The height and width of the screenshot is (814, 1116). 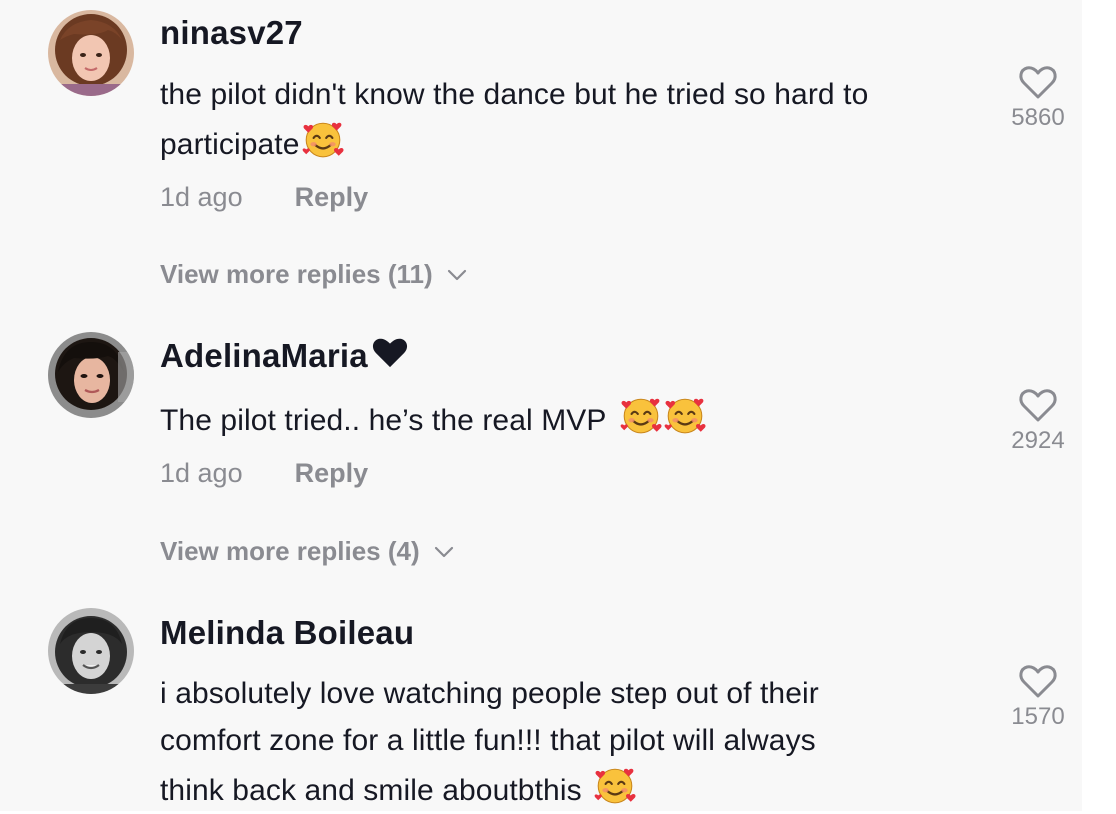 I want to click on comment-username-text: AdelinaMaria, so click(x=264, y=355).